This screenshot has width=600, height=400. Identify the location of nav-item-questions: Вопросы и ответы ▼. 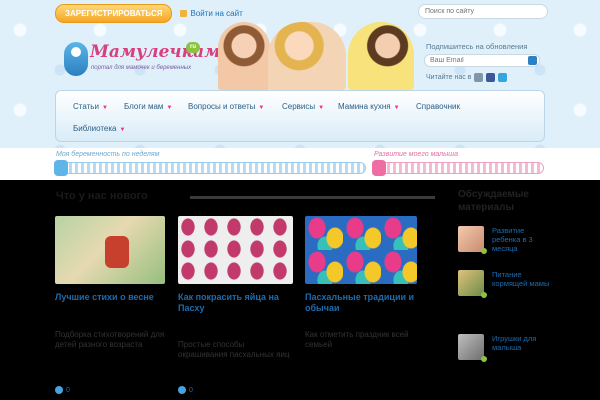
(226, 106).